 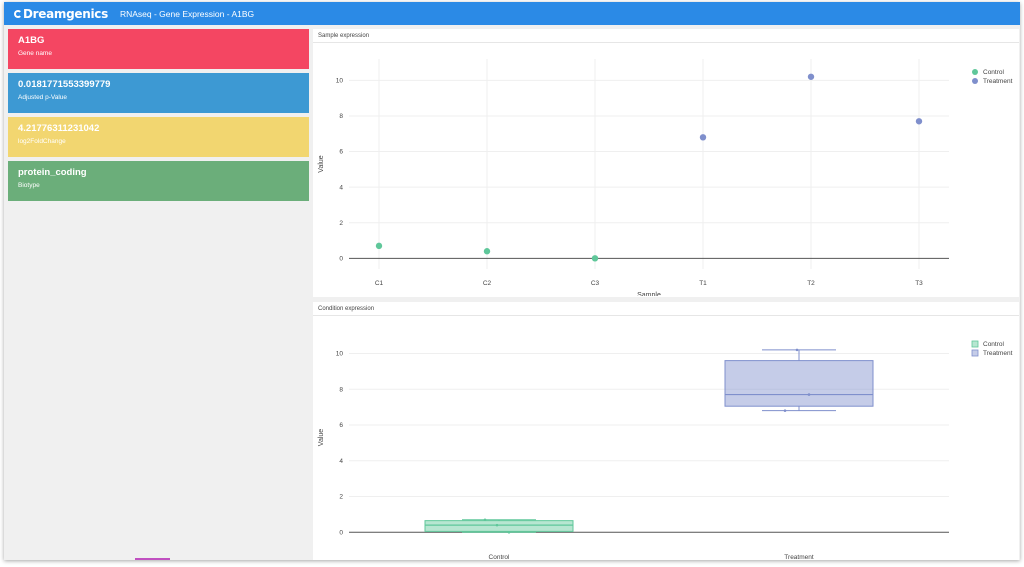 I want to click on log2foldchange-label: log2FoldChange, so click(x=42, y=141).